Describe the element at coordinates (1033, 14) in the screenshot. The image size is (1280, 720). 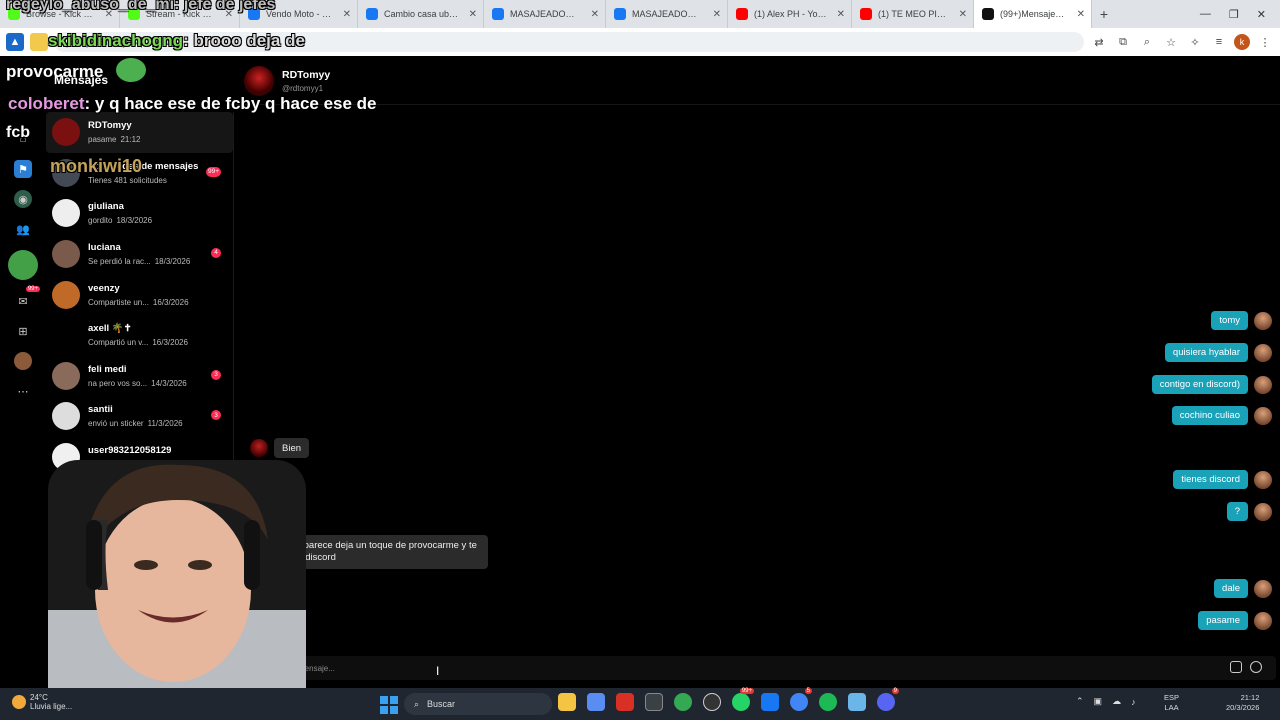
I see `browser-tab: (99+)Mensajes | TikTo... ✕` at that location.